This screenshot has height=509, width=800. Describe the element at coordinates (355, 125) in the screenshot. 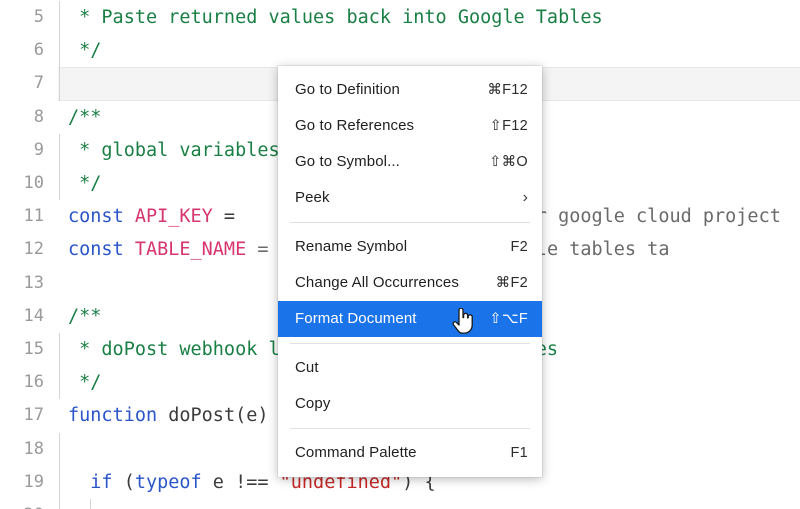

I see `menu-item-label: Go to References` at that location.